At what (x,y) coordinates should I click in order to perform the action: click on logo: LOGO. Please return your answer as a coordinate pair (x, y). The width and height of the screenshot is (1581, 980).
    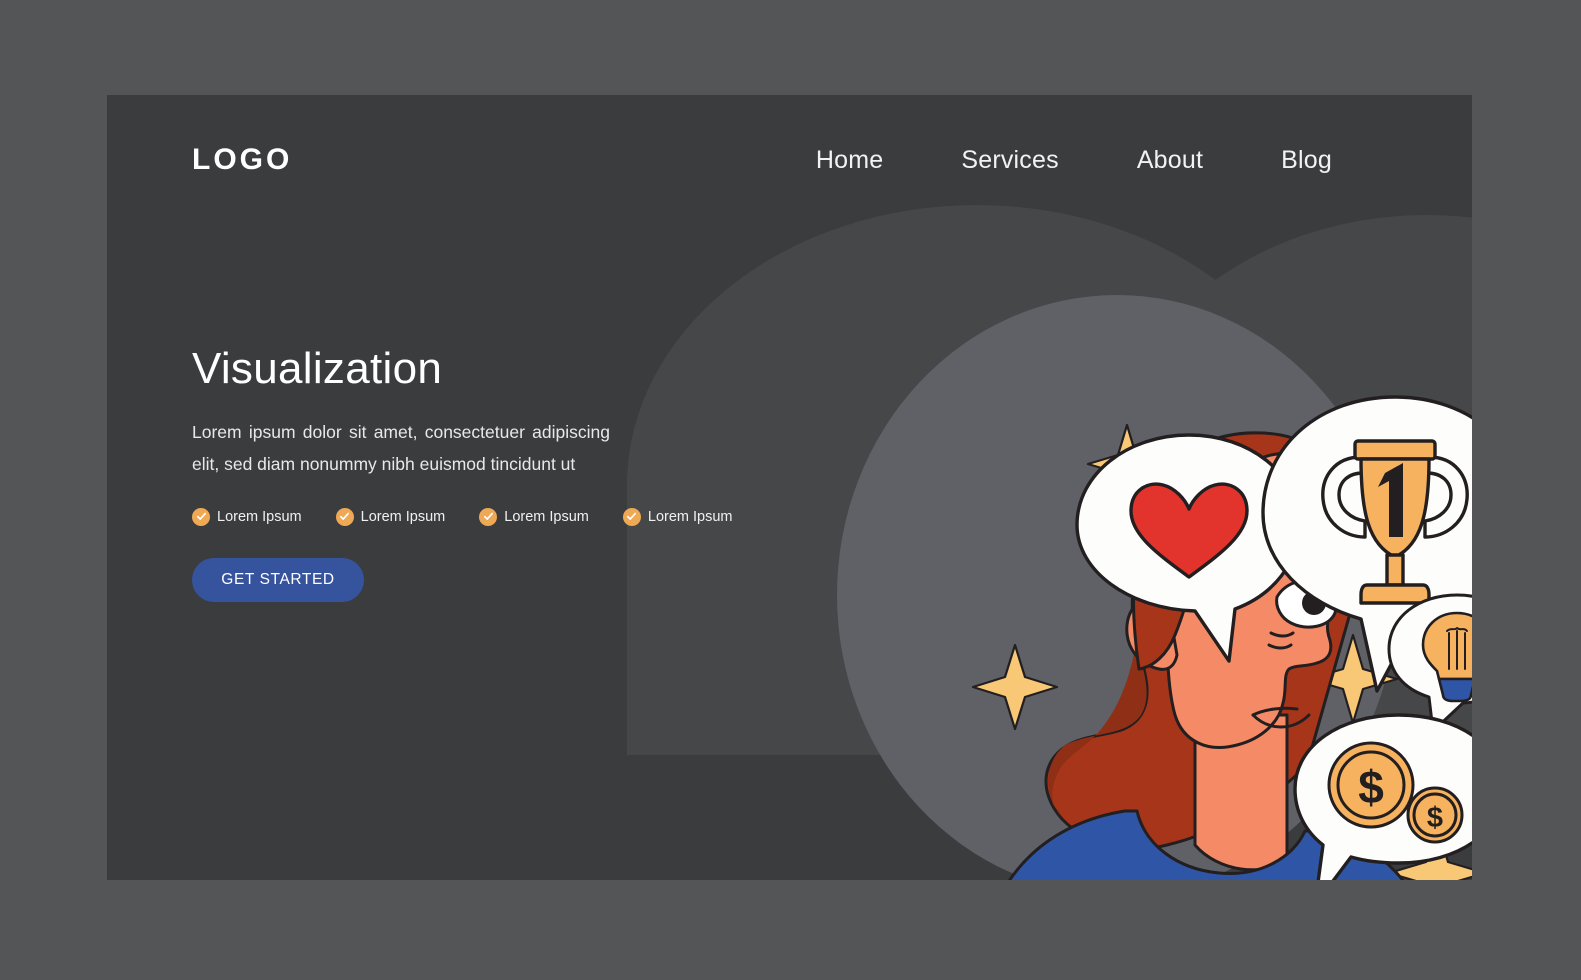
    Looking at the image, I should click on (242, 160).